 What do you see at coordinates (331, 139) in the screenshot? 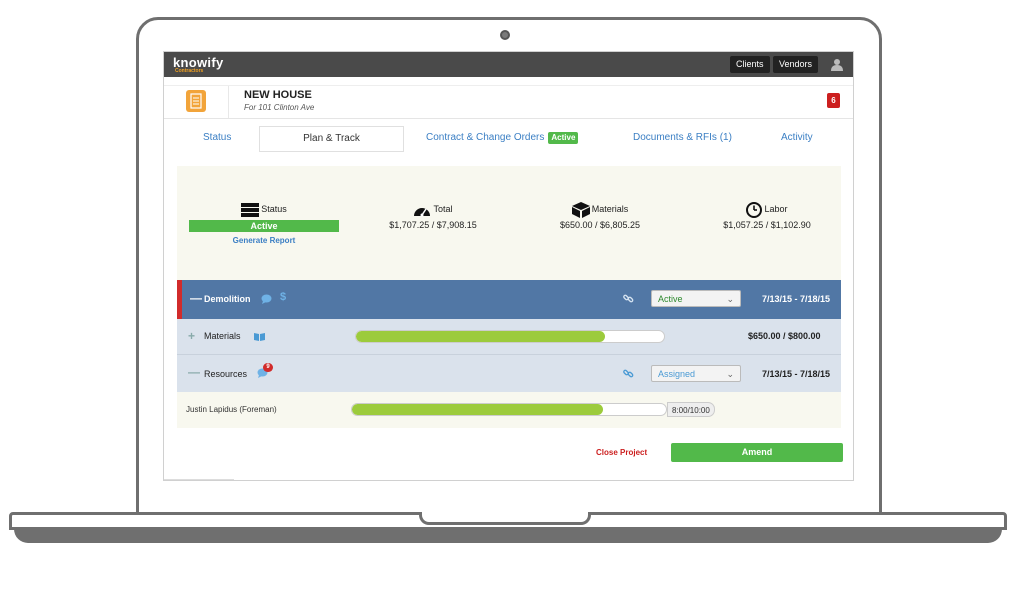
I see `tab-plan-track: Plan & Track` at bounding box center [331, 139].